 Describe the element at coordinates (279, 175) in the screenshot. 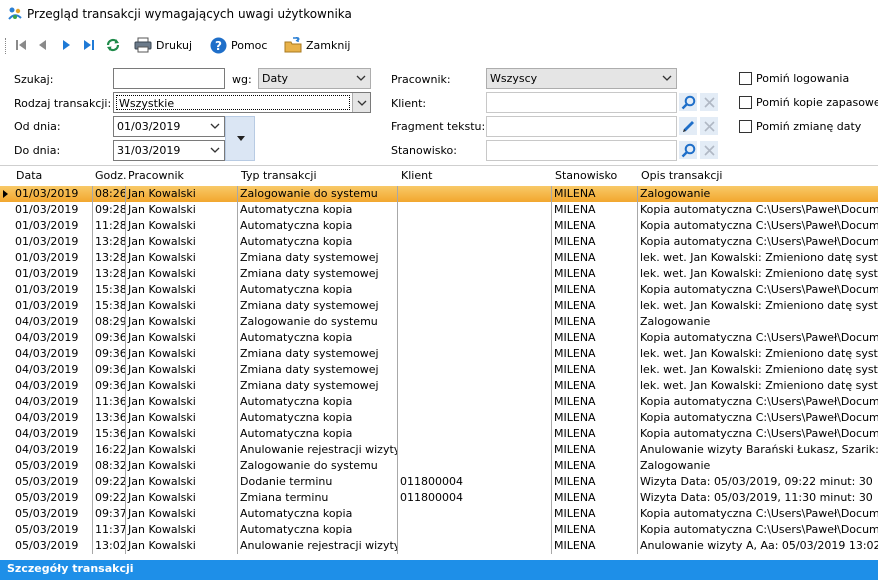

I see `column-header-type: Typ transakcji` at that location.